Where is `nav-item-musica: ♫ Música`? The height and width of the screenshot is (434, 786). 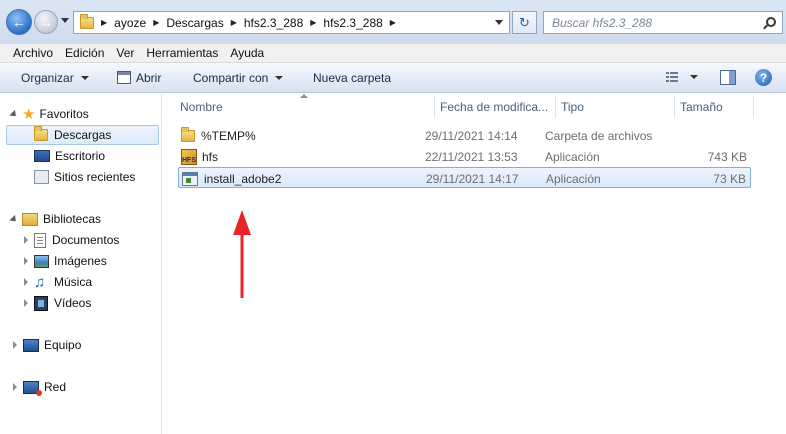 nav-item-musica: ♫ Música is located at coordinates (58, 282).